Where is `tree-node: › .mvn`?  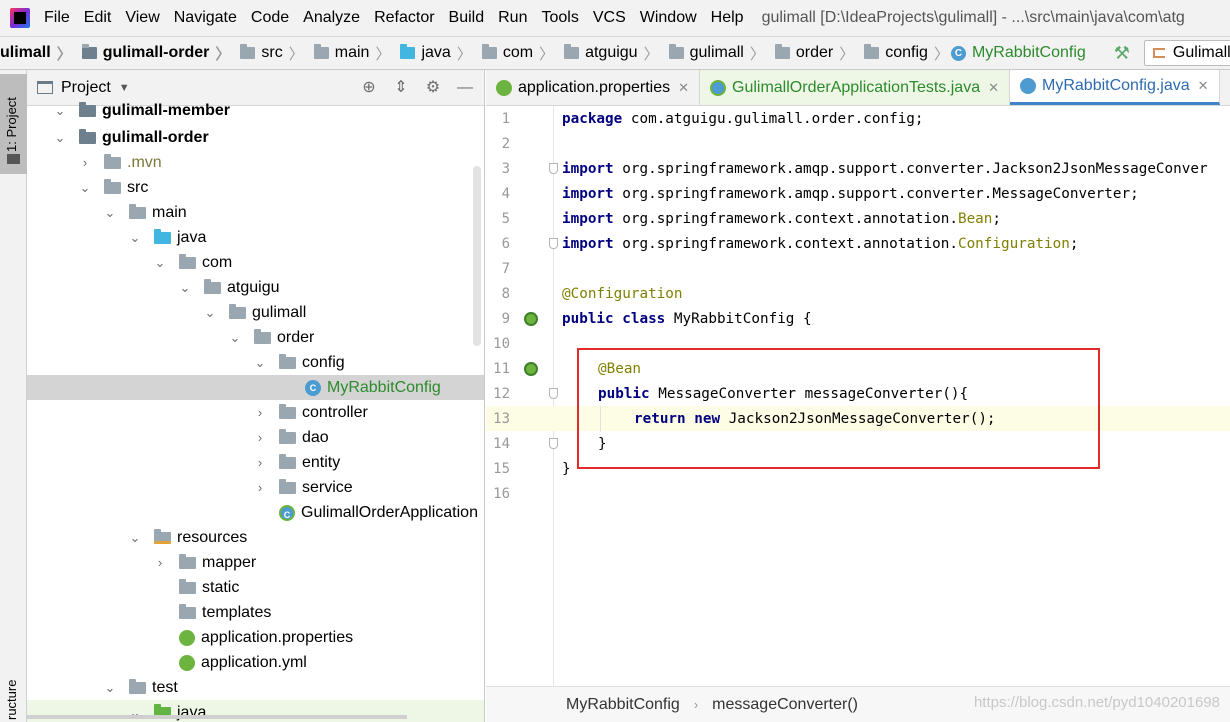
tree-node: › .mvn is located at coordinates (255, 162).